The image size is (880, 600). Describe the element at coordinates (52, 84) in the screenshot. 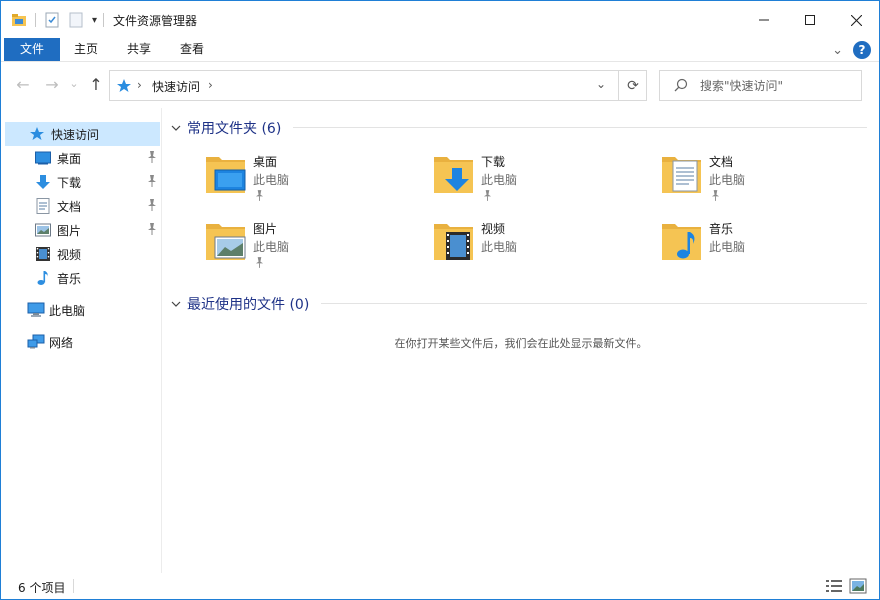

I see `forward-button: →` at that location.